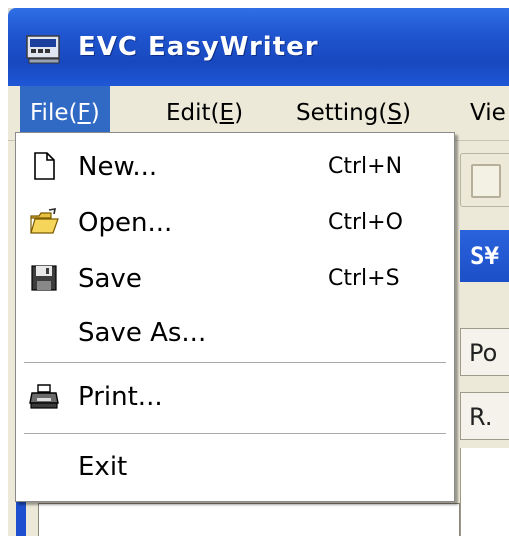  Describe the element at coordinates (484, 492) in the screenshot. I see `content-pane` at that location.